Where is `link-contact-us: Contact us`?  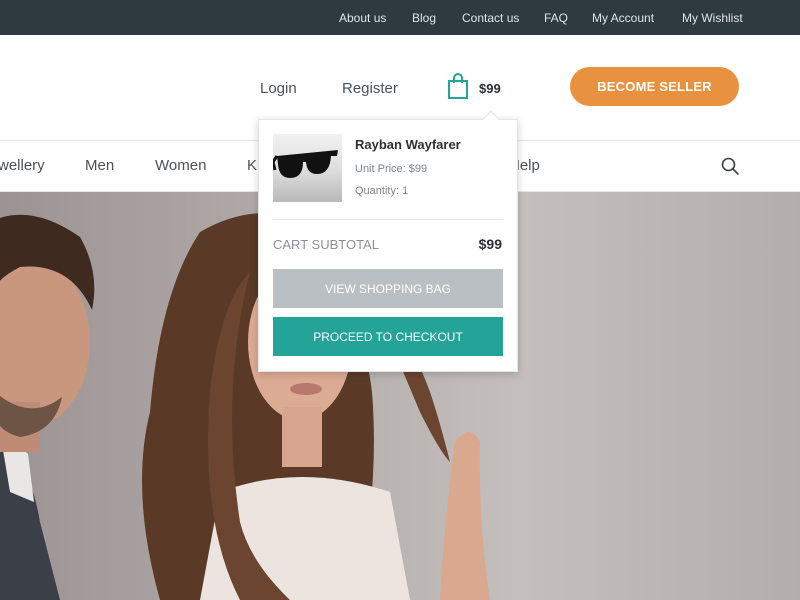 link-contact-us: Contact us is located at coordinates (490, 18).